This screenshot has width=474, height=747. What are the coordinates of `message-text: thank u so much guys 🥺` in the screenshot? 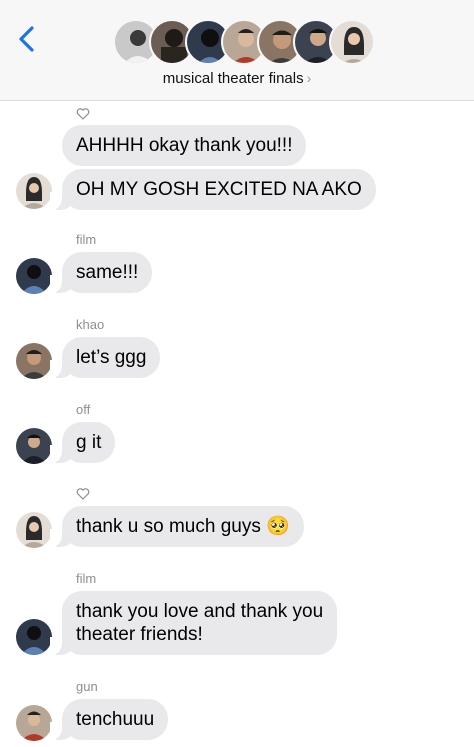 It's located at (183, 526).